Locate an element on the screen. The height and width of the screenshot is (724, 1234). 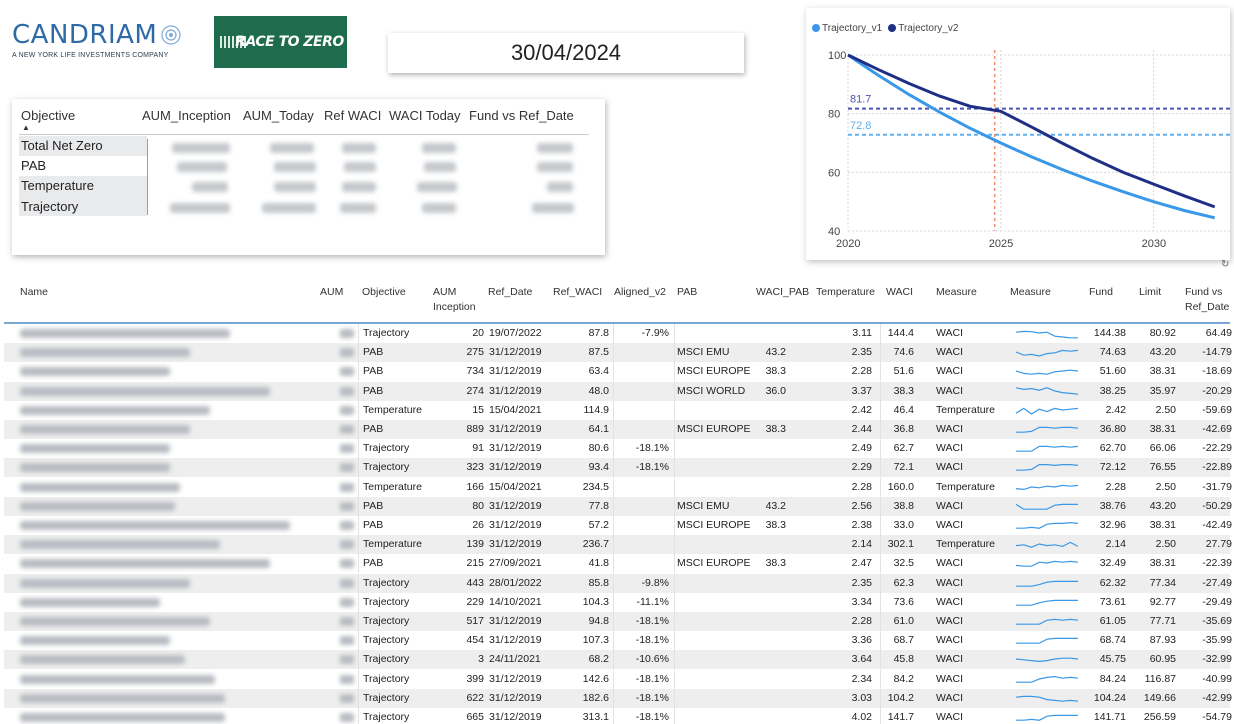
col-aum-today: AUM_Today is located at coordinates (278, 115).